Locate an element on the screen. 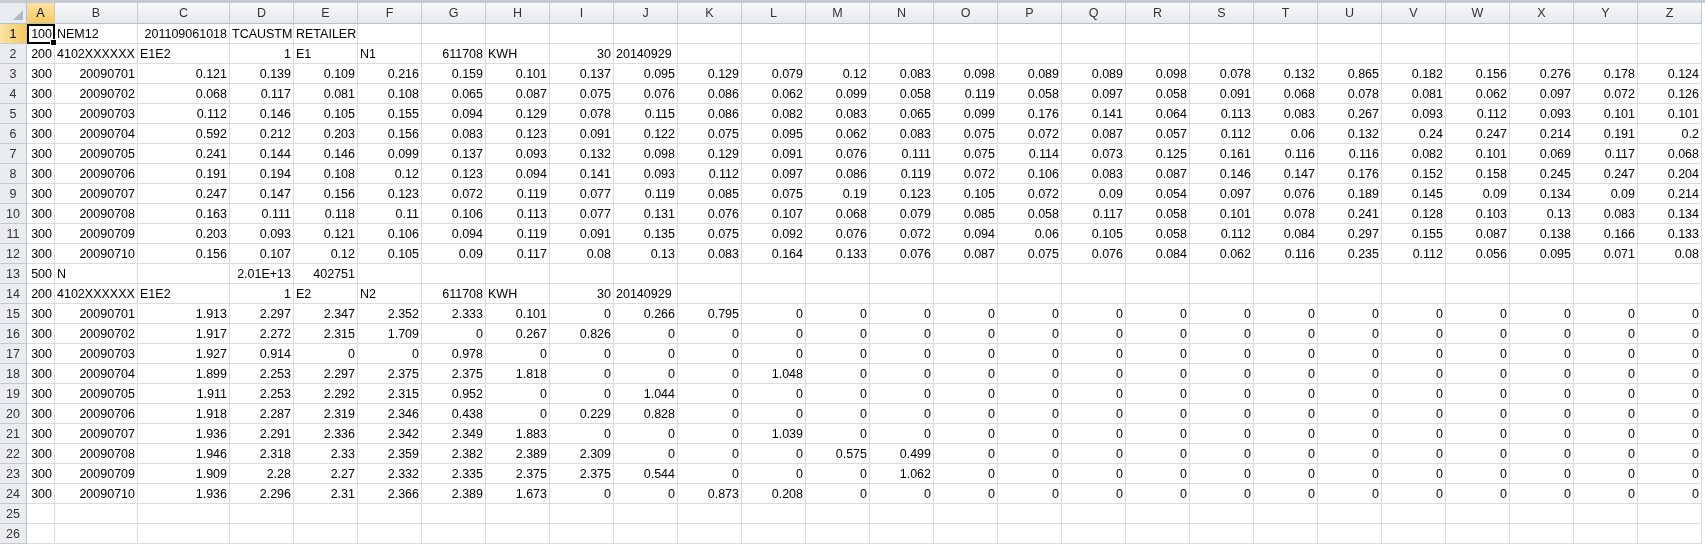  select-all-icon is located at coordinates (18, 15).